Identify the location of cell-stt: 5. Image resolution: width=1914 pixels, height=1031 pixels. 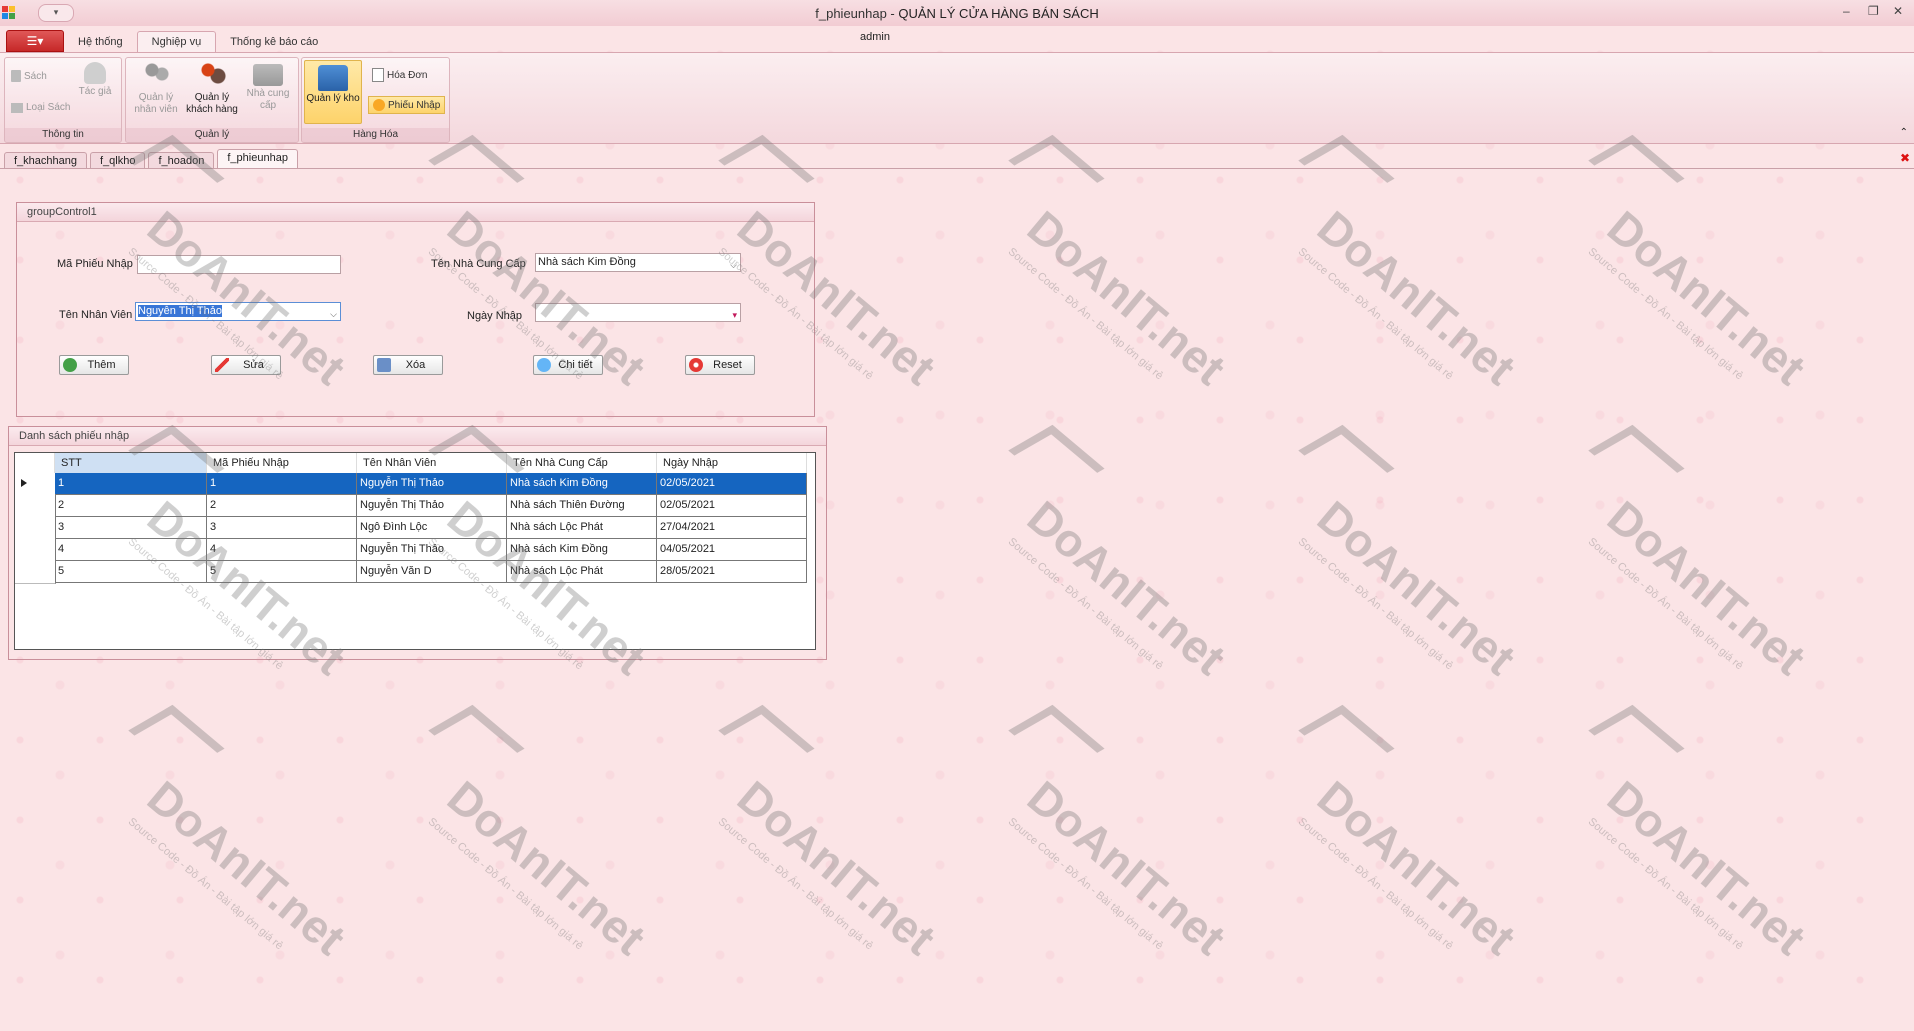
(131, 572).